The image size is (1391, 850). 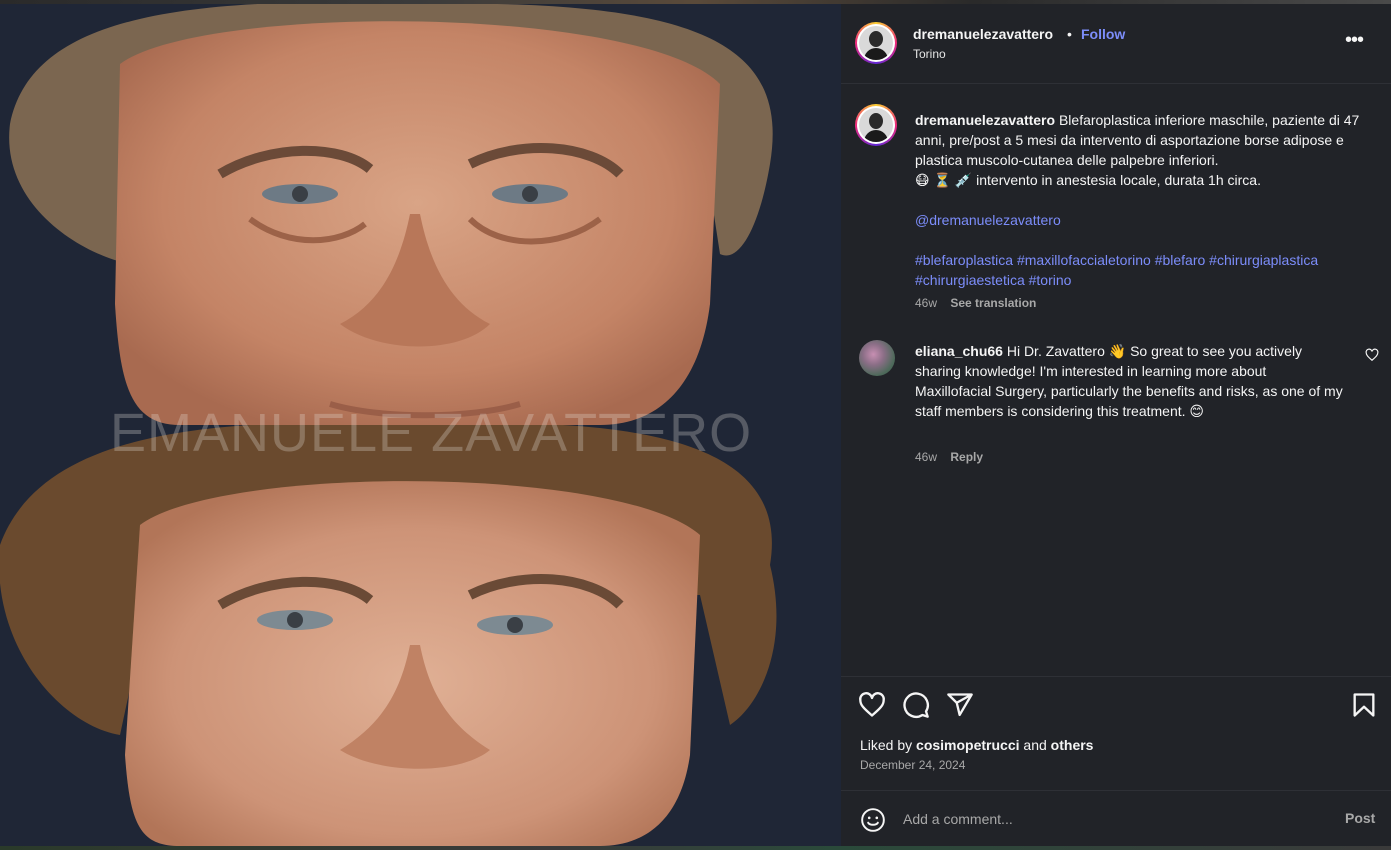 I want to click on post-comment-button: Post, so click(x=1360, y=818).